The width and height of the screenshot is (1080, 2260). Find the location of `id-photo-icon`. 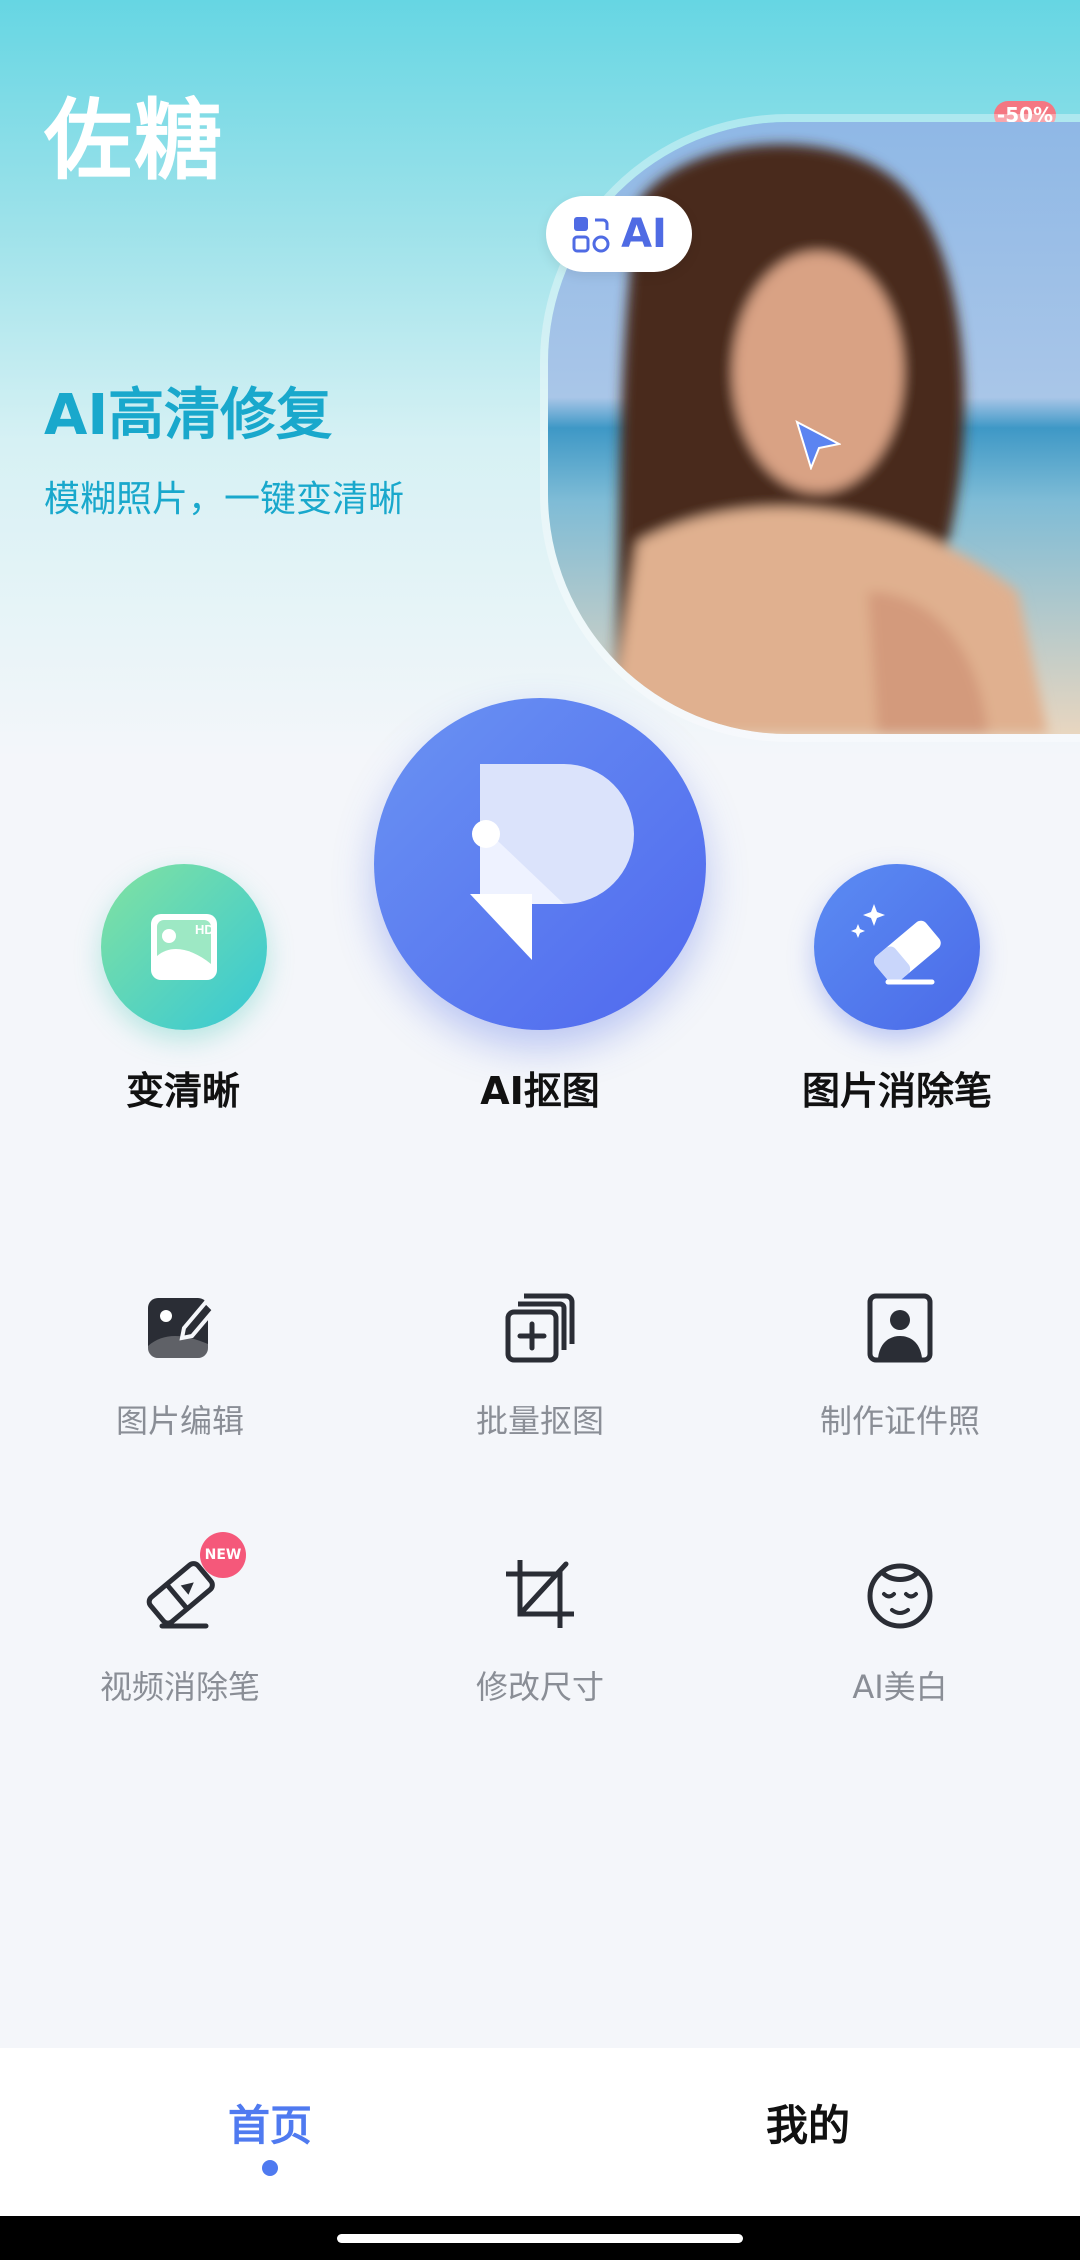

id-photo-icon is located at coordinates (900, 1328).